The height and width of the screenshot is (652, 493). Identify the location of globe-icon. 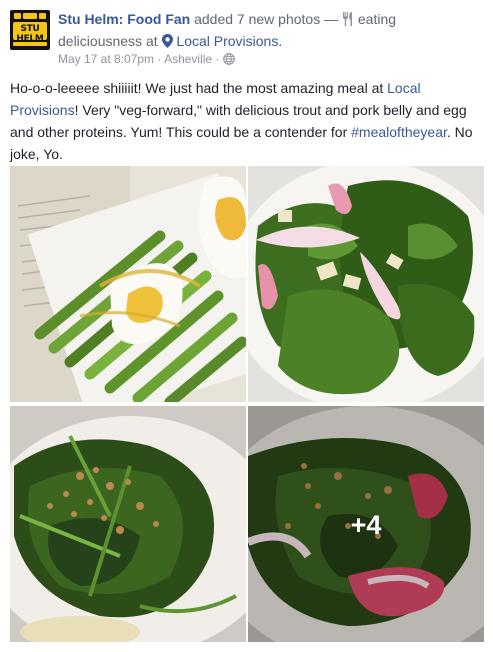
(228, 61).